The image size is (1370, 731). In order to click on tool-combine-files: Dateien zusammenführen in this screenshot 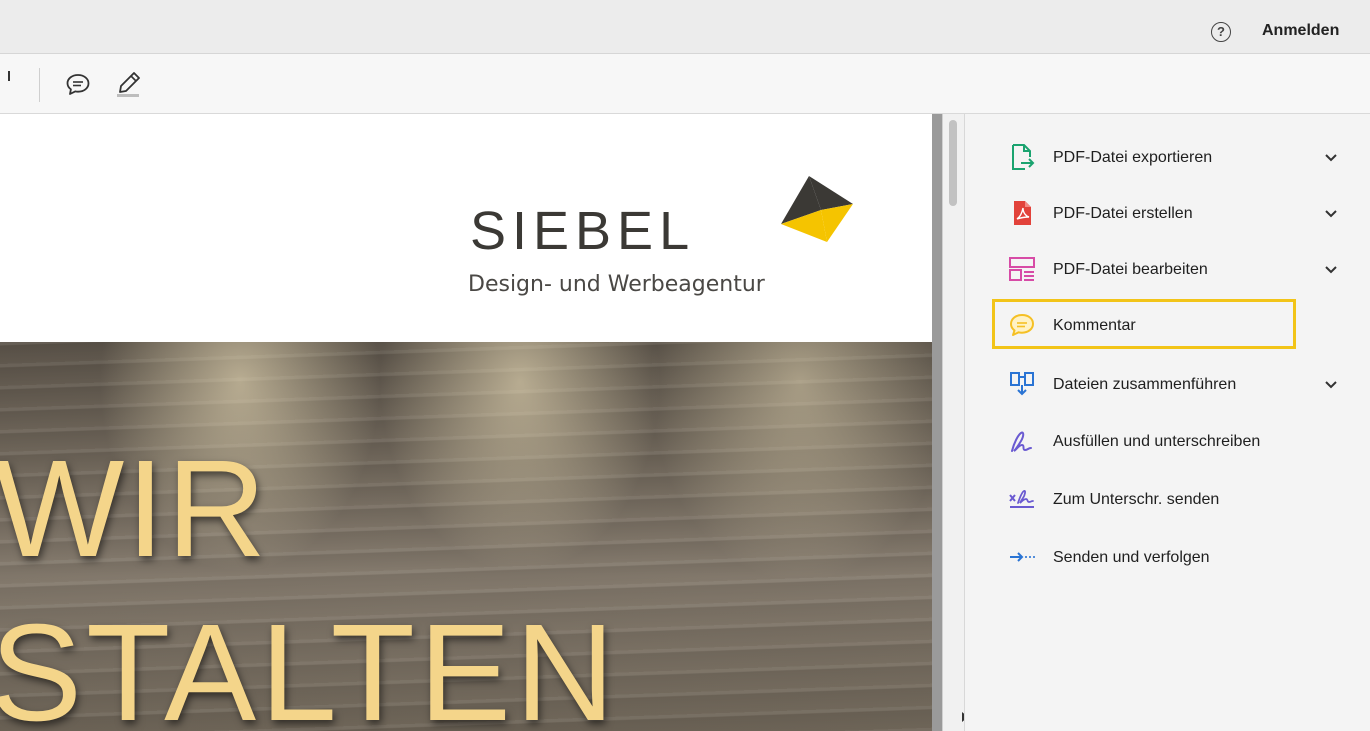, I will do `click(1178, 385)`.